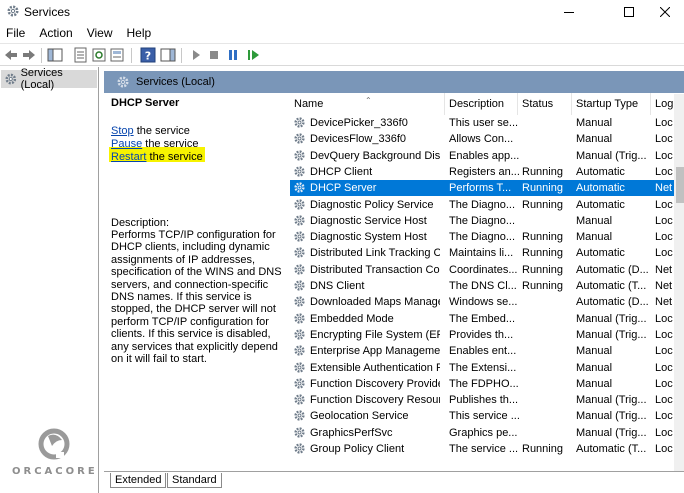 This screenshot has width=684, height=493. I want to click on stop-service-icon, so click(214, 55).